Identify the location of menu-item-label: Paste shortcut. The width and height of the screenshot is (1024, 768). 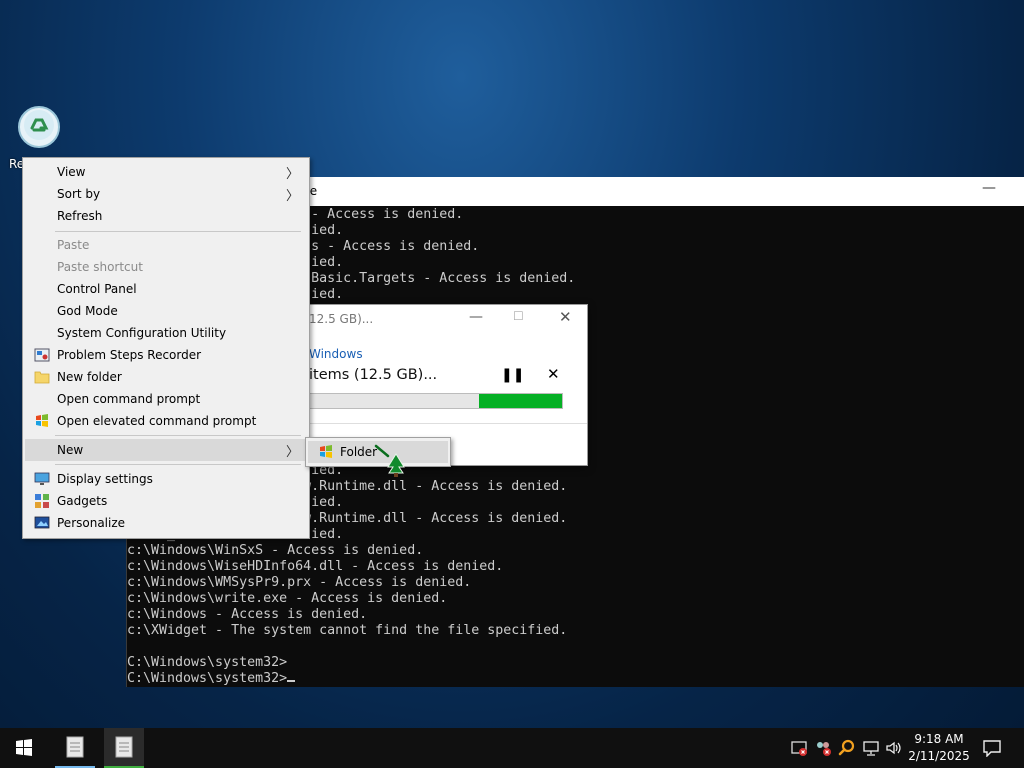
(100, 267).